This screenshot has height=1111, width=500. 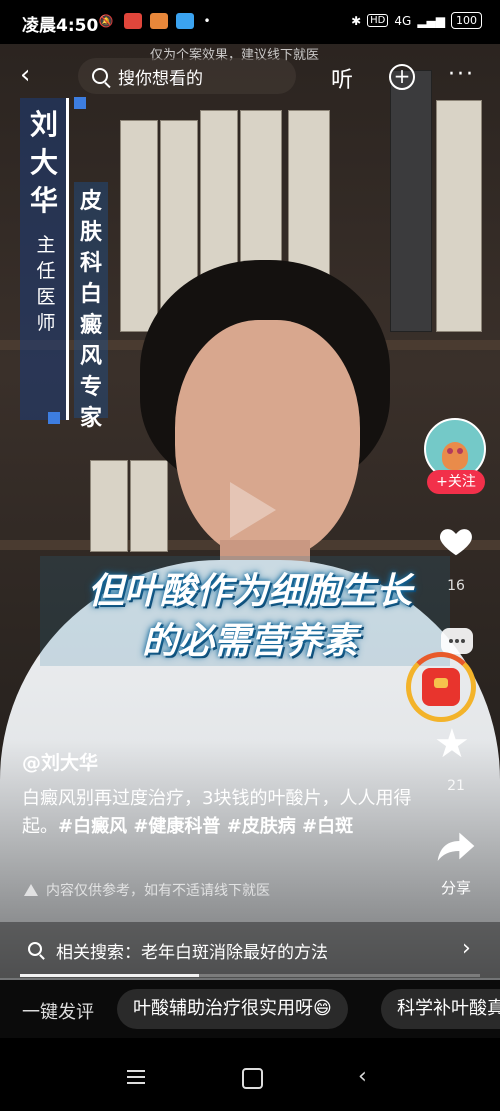 What do you see at coordinates (232, 1009) in the screenshot?
I see `quick-comment-chip: 叶酸辅助治疗很实用呀😄` at bounding box center [232, 1009].